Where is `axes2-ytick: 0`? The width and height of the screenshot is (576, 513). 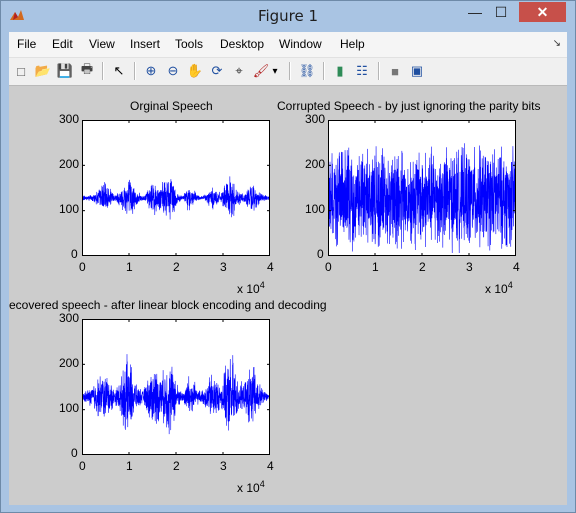 axes2-ytick: 0 is located at coordinates (320, 254).